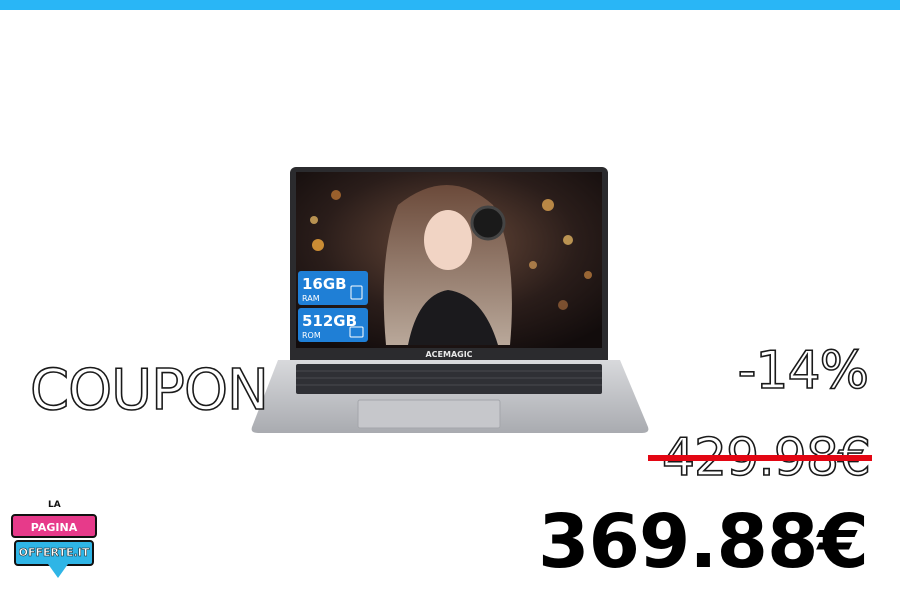 The image size is (900, 600). I want to click on speech-bubble-tail-icon, so click(58, 571).